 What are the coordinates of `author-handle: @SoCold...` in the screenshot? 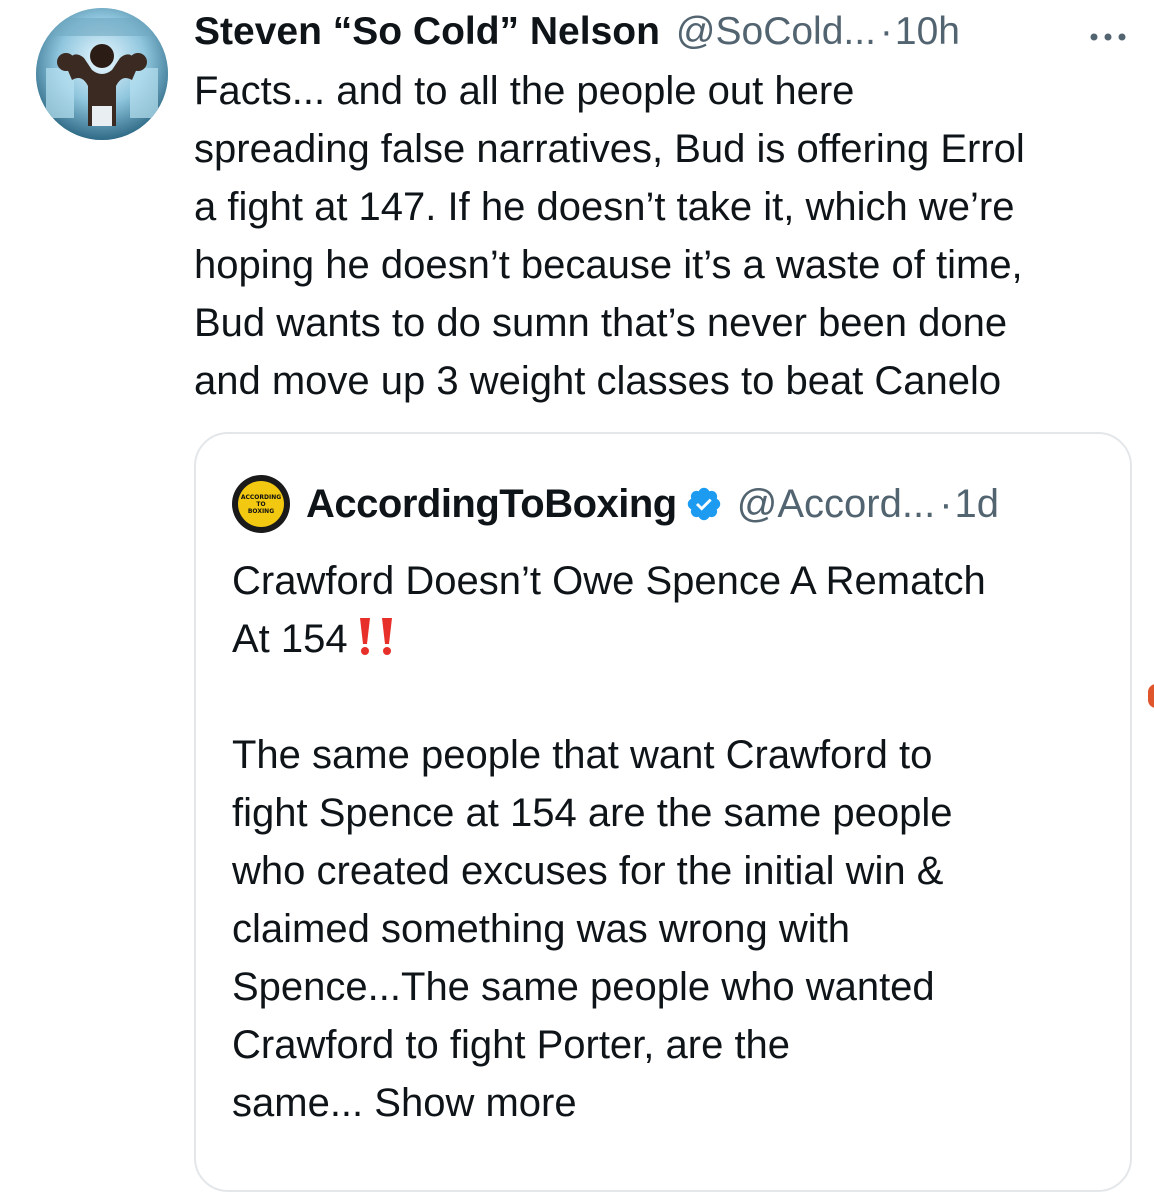 It's located at (776, 32).